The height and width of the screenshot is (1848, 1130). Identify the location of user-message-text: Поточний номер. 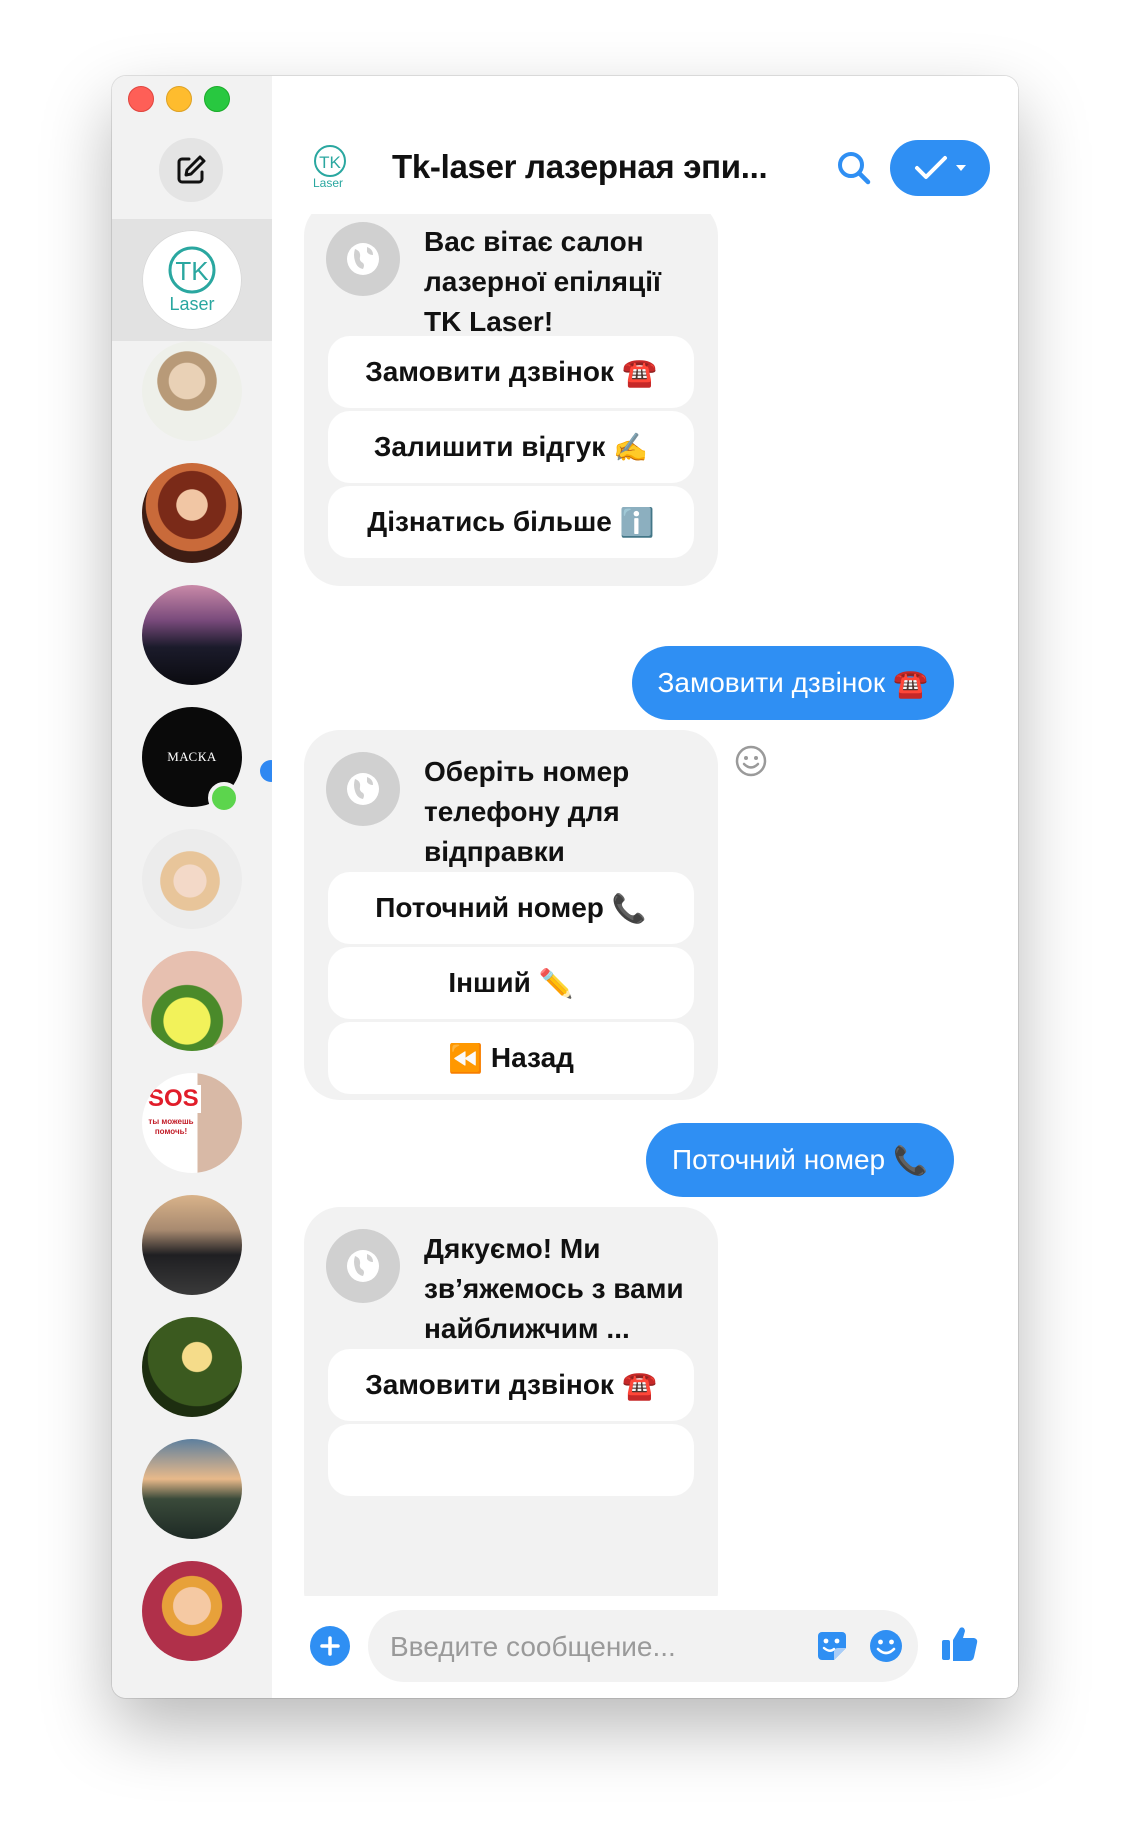
(779, 1159).